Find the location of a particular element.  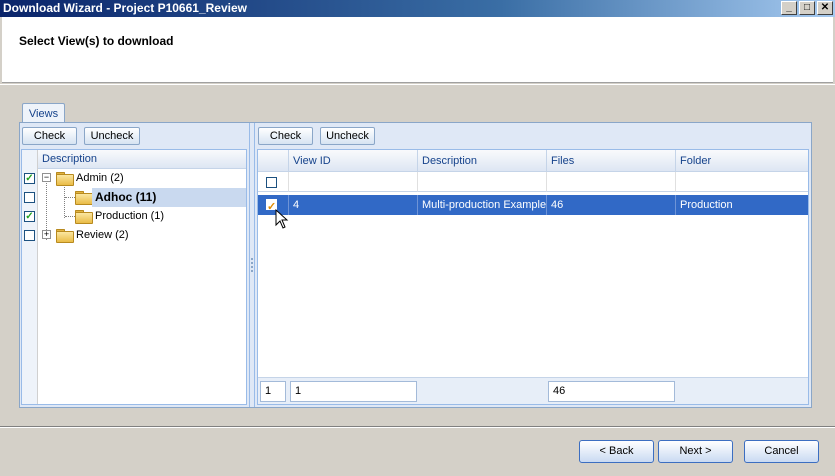

minimize-icon: _ is located at coordinates (789, 8).